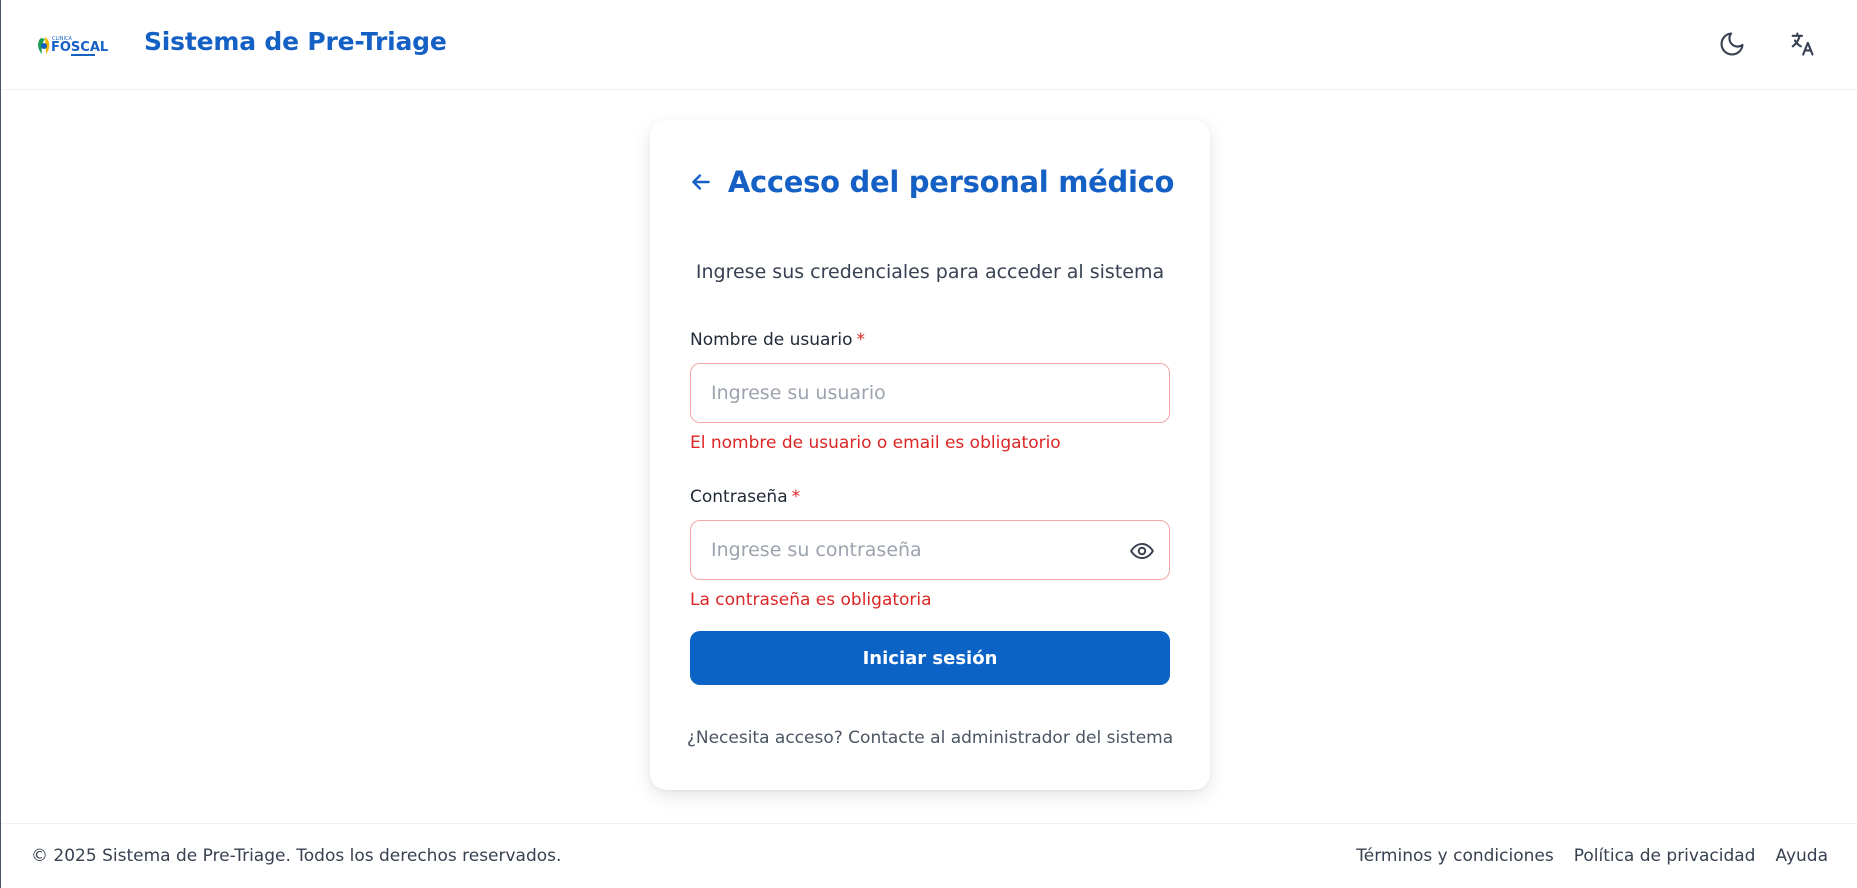 Image resolution: width=1857 pixels, height=888 pixels. I want to click on clinic-logo: CLINICA FOSCAL, so click(73, 46).